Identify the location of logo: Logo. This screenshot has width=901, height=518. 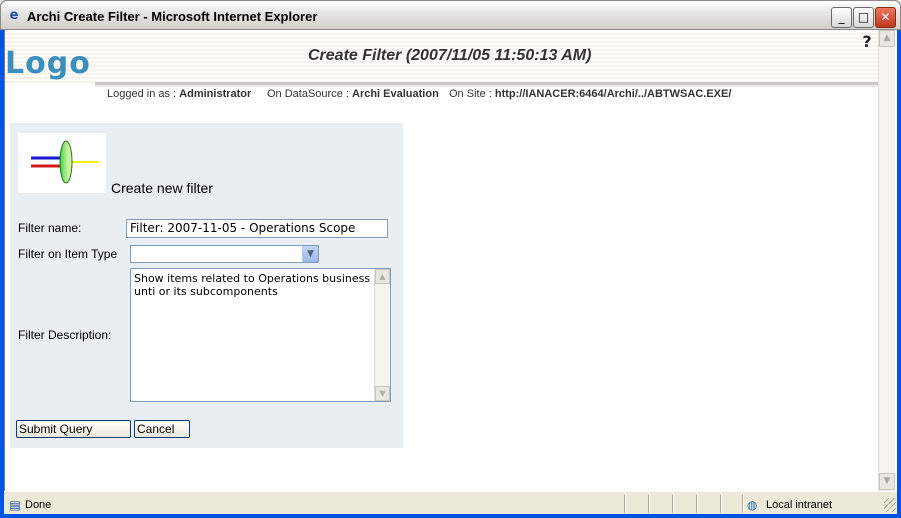
(48, 63).